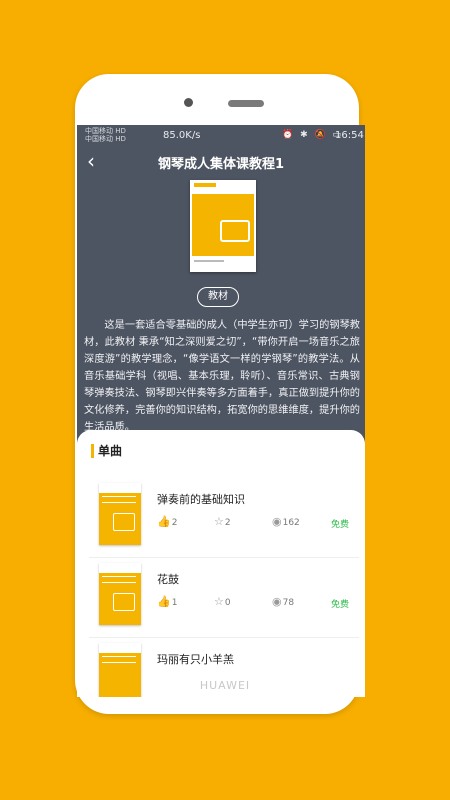 Image resolution: width=450 pixels, height=800 pixels. What do you see at coordinates (349, 135) in the screenshot?
I see `clock: 16:54` at bounding box center [349, 135].